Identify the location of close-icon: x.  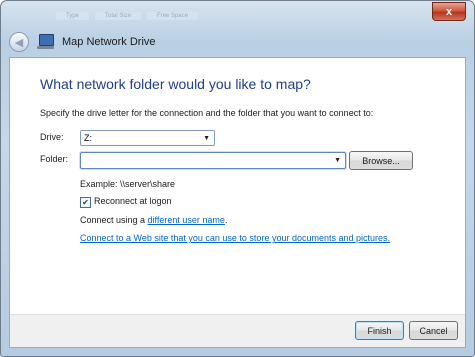
(449, 11).